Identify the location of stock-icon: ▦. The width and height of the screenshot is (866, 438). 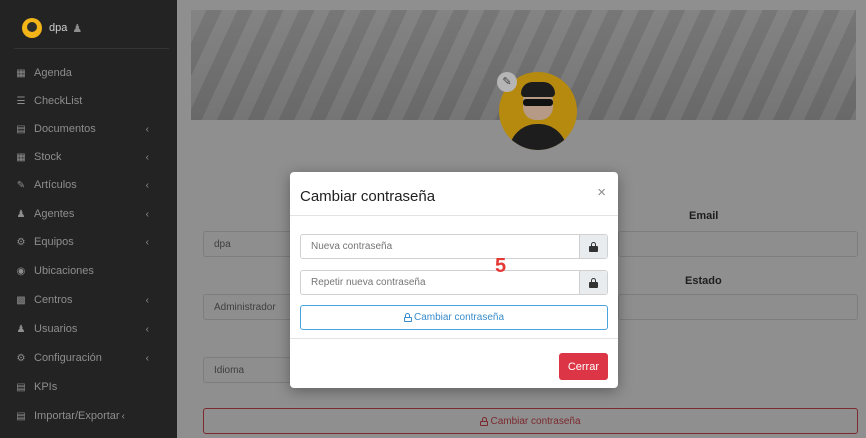
(21, 157).